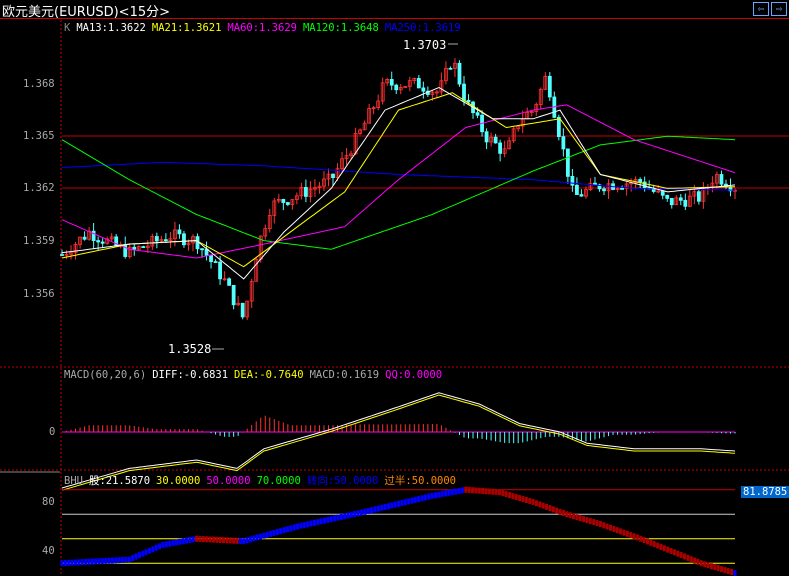 Image resolution: width=789 pixels, height=576 pixels. What do you see at coordinates (422, 28) in the screenshot?
I see `ma250-legend: MA250:1.3619` at bounding box center [422, 28].